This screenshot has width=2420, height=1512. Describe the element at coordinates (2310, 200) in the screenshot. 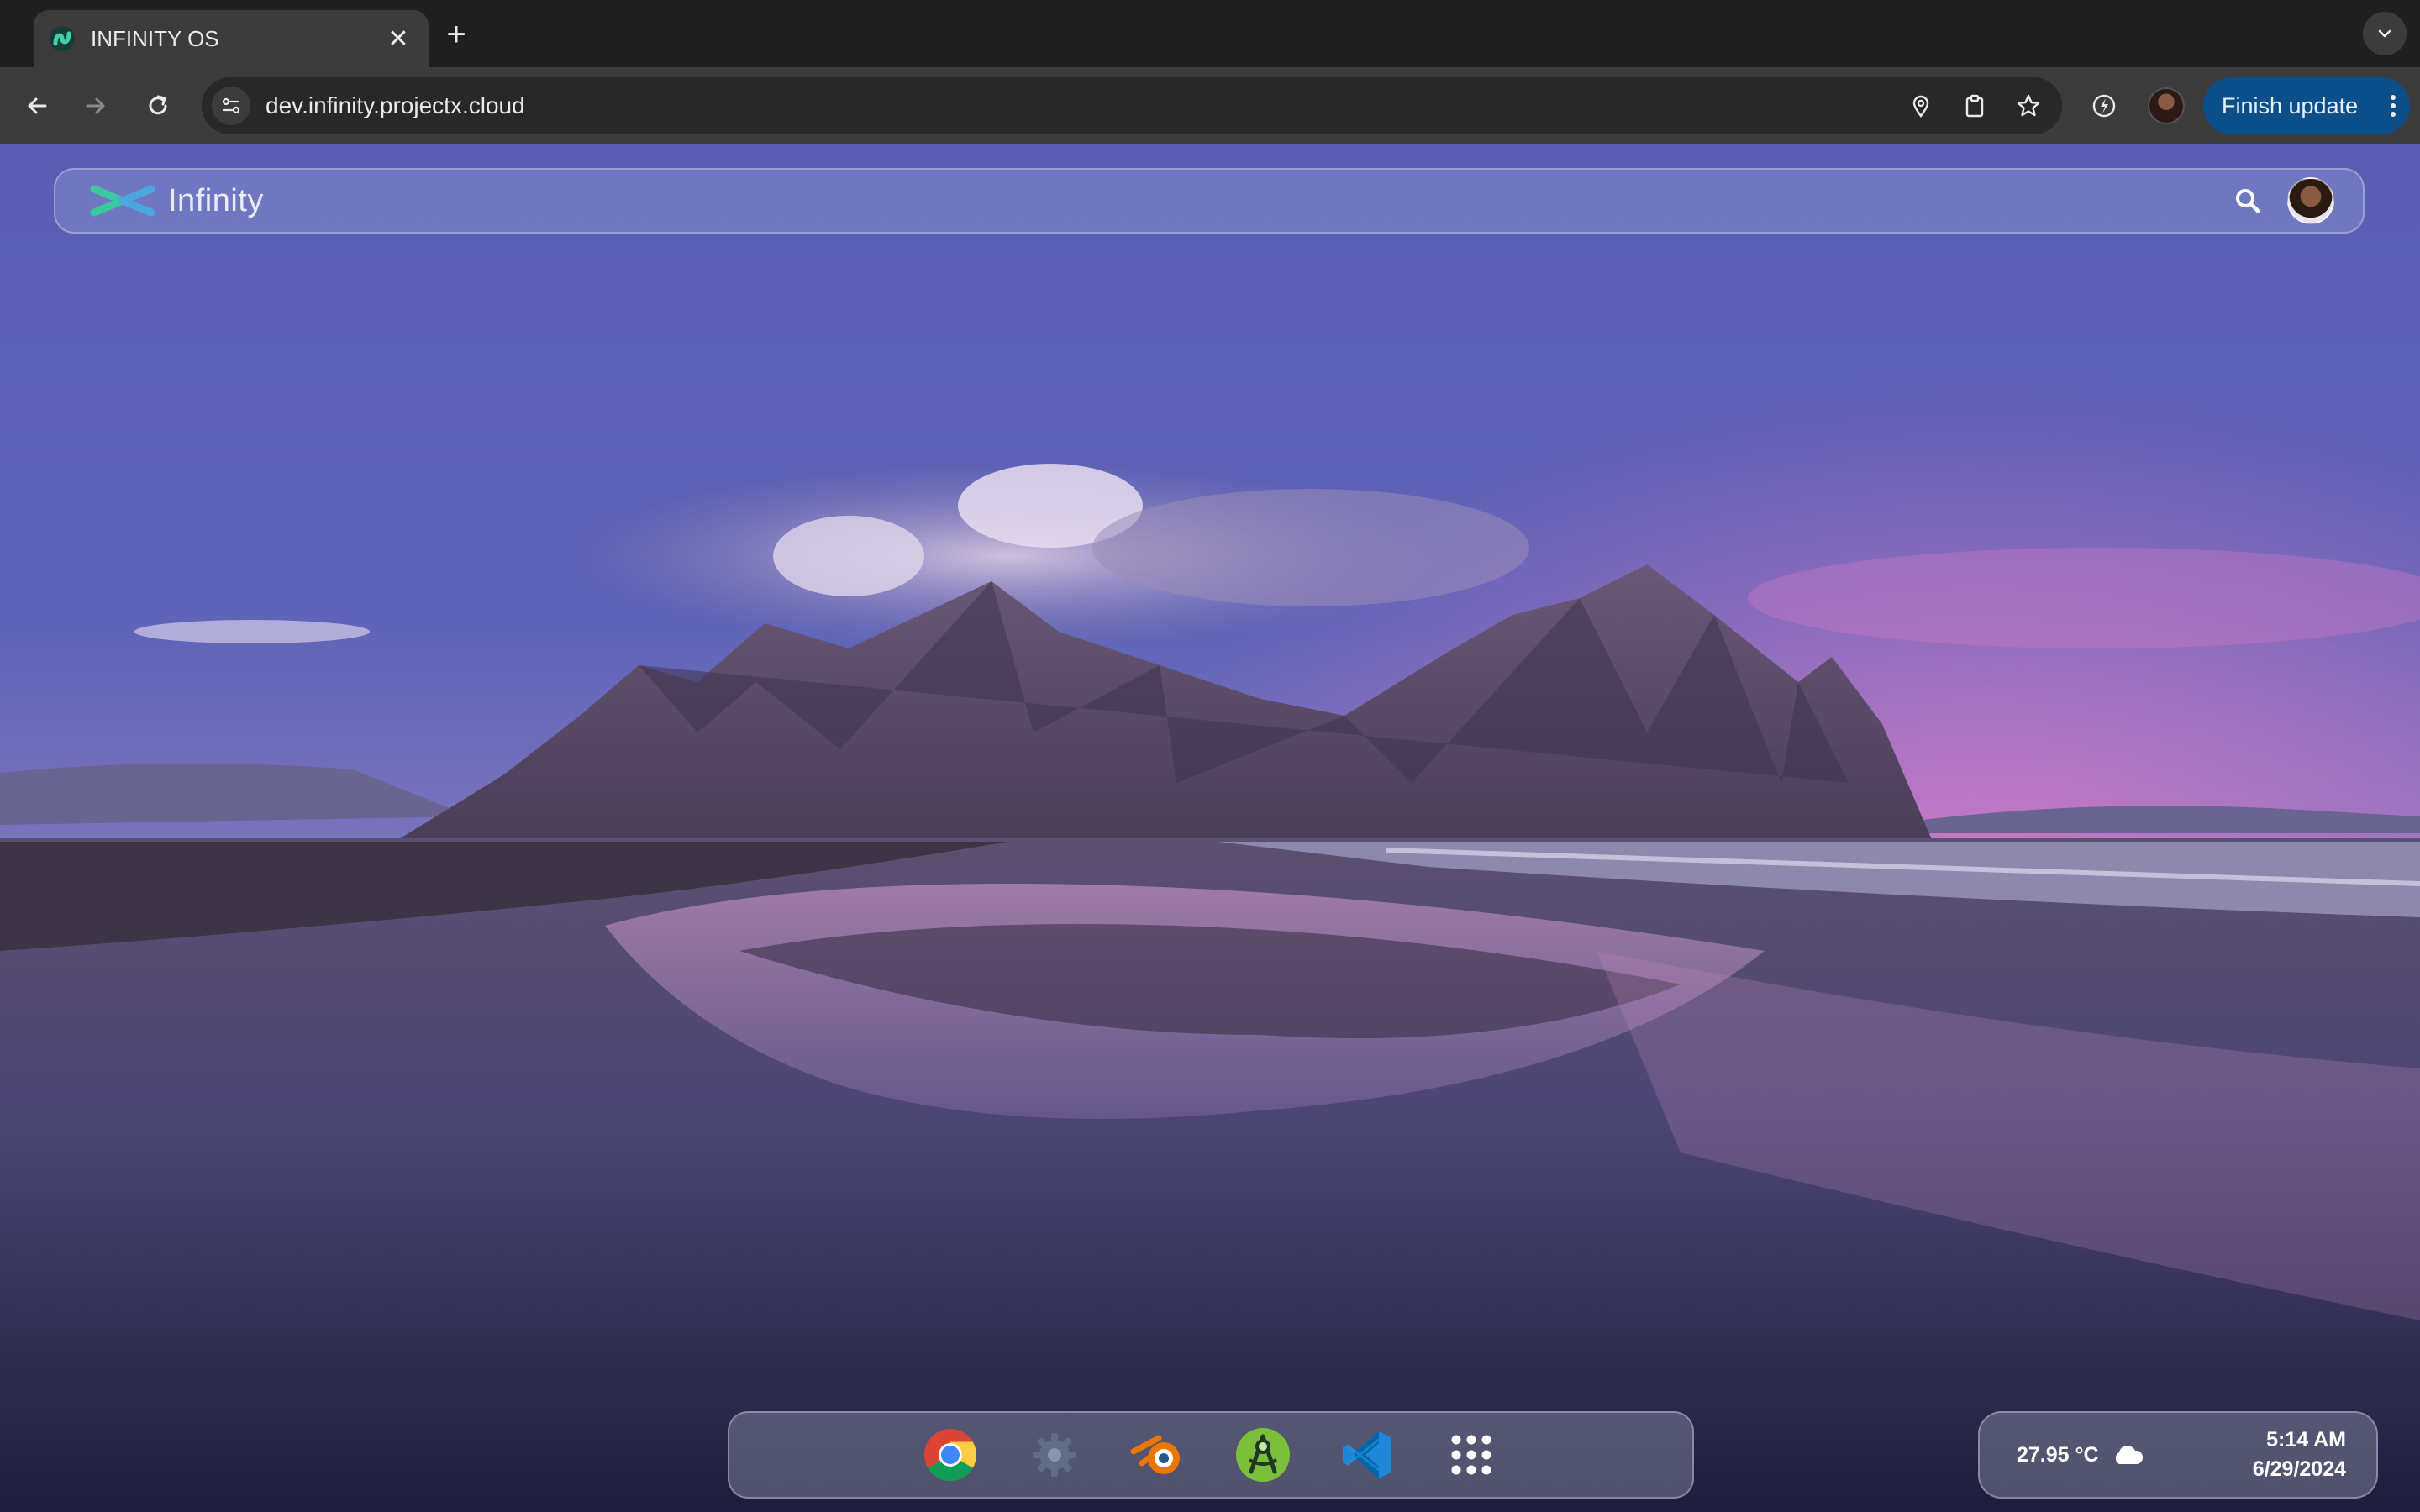

I see `user-avatar` at that location.